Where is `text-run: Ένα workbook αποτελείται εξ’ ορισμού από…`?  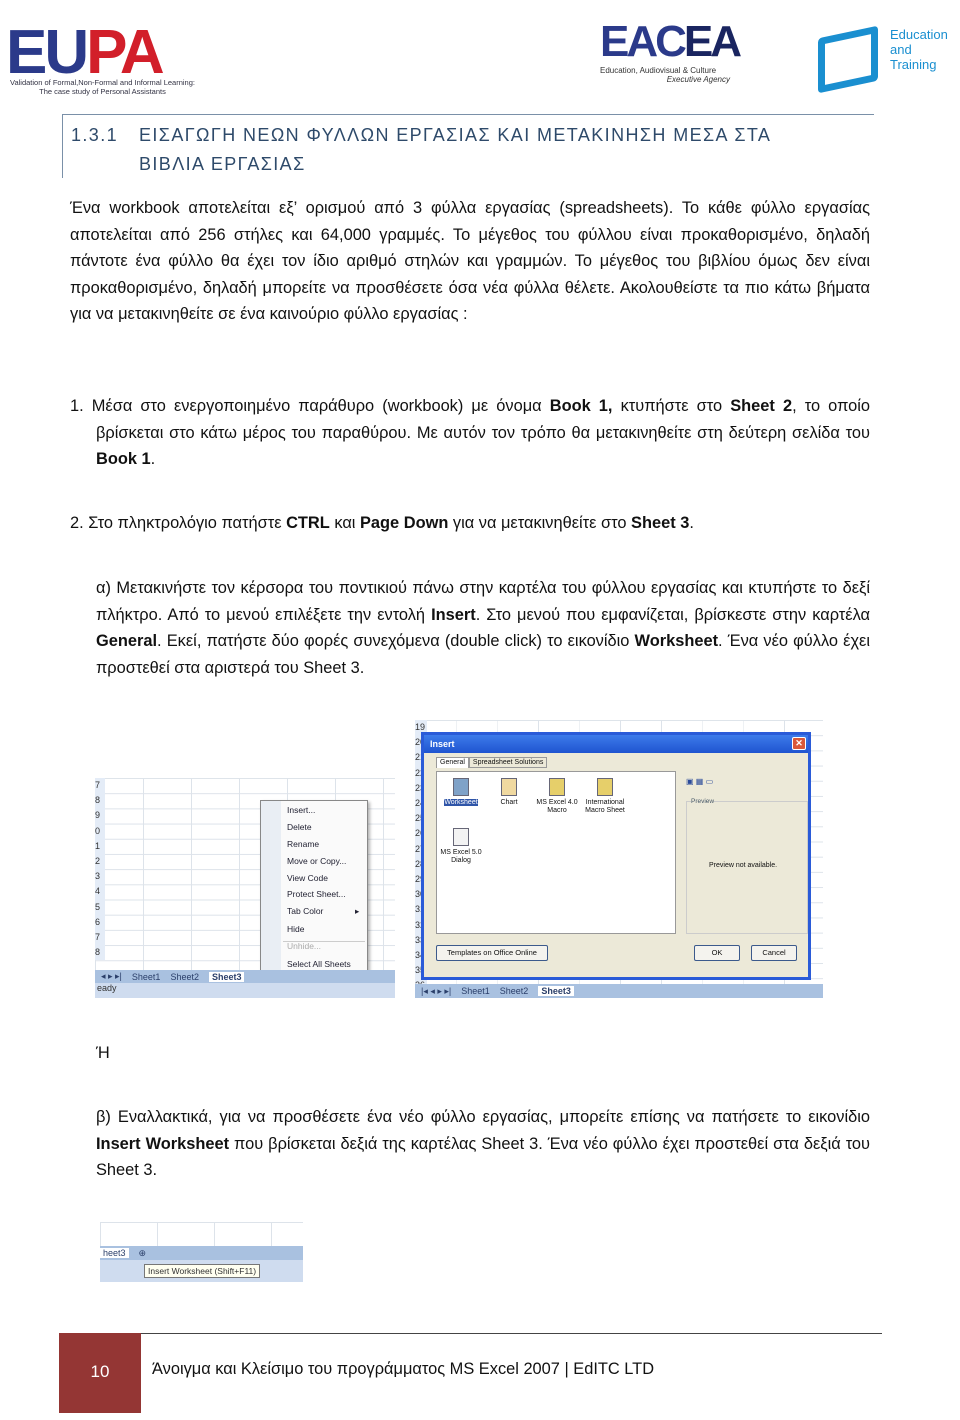
text-run: Ένα workbook αποτελείται εξ’ ορισμού από… is located at coordinates (470, 261).